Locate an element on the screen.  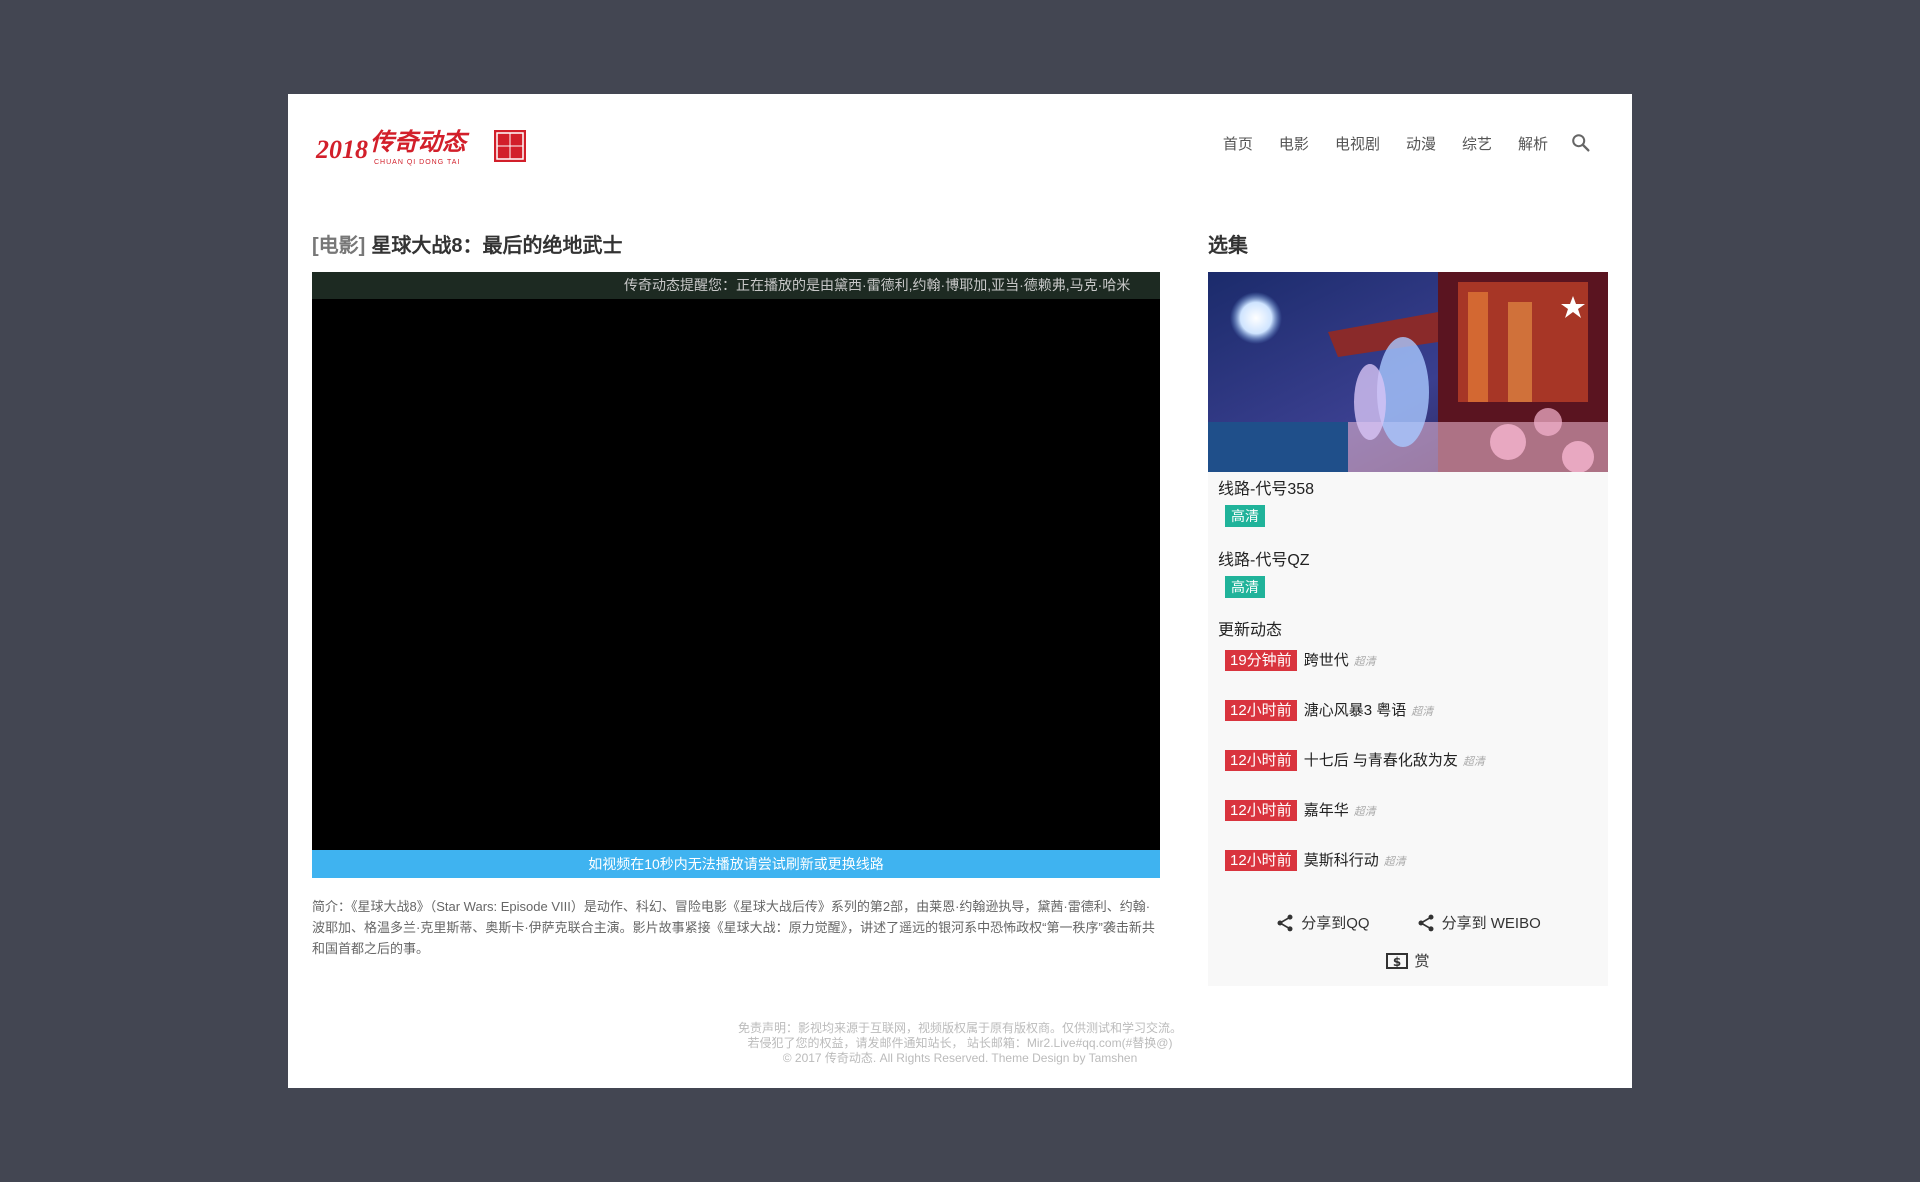
svg-text: 2018 is located at coordinates (341, 149).